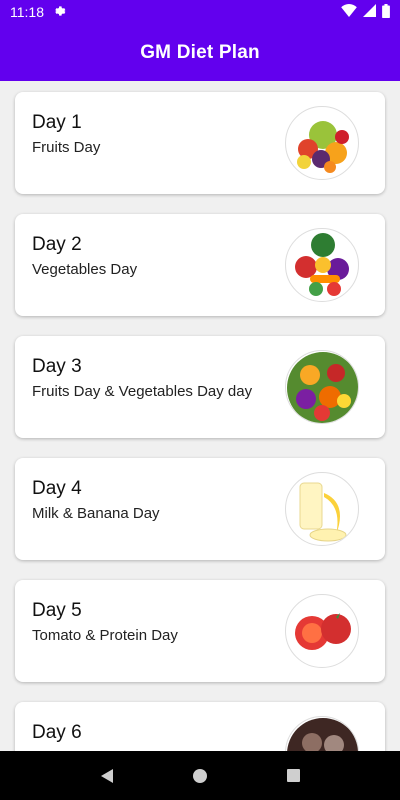 The height and width of the screenshot is (800, 400). I want to click on day-subtitle: Fruits Day, so click(66, 147).